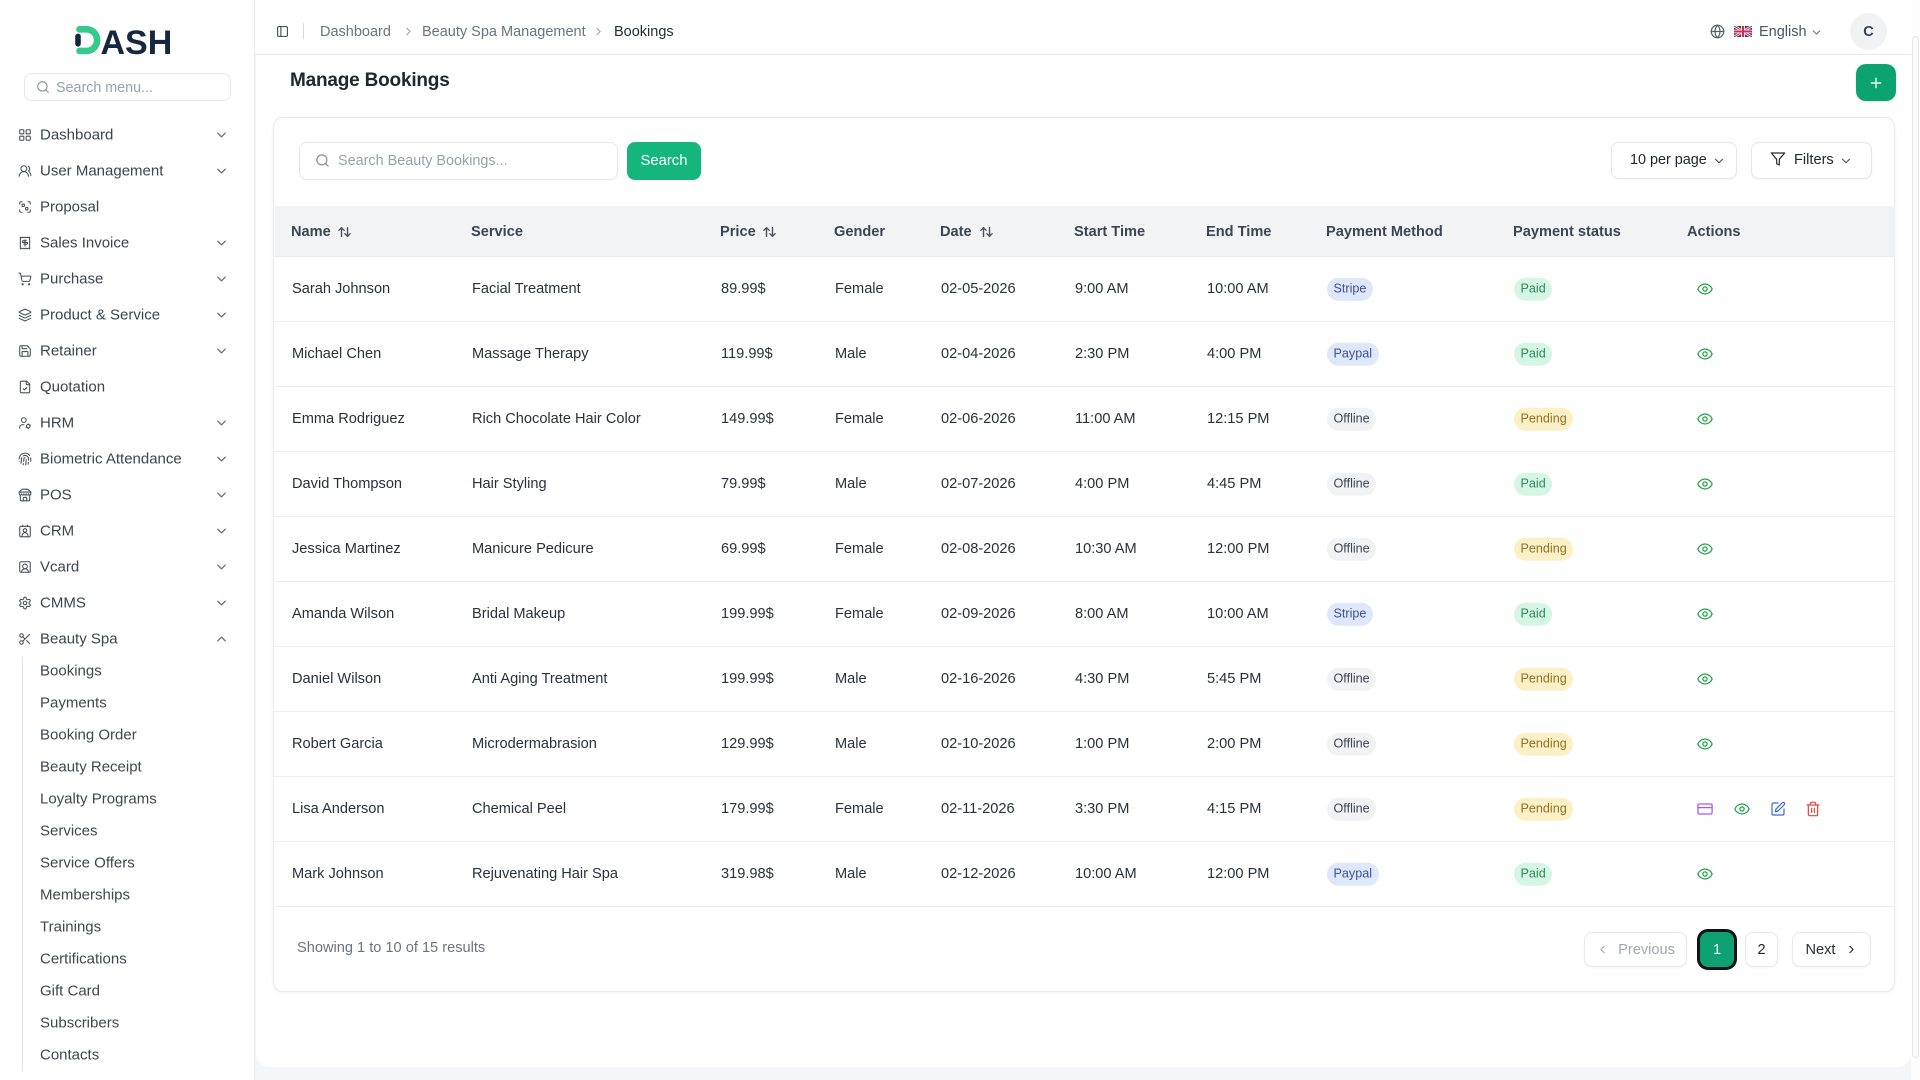 This screenshot has height=1080, width=1920. I want to click on svg-text: ASH, so click(137, 42).